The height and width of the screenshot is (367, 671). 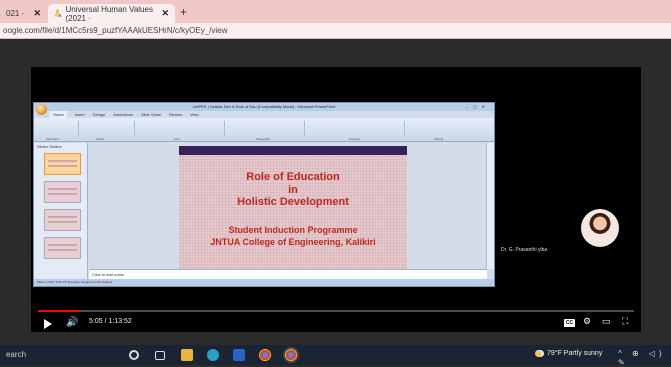 I want to click on window-controls-icon: –▢✕, so click(x=477, y=106).